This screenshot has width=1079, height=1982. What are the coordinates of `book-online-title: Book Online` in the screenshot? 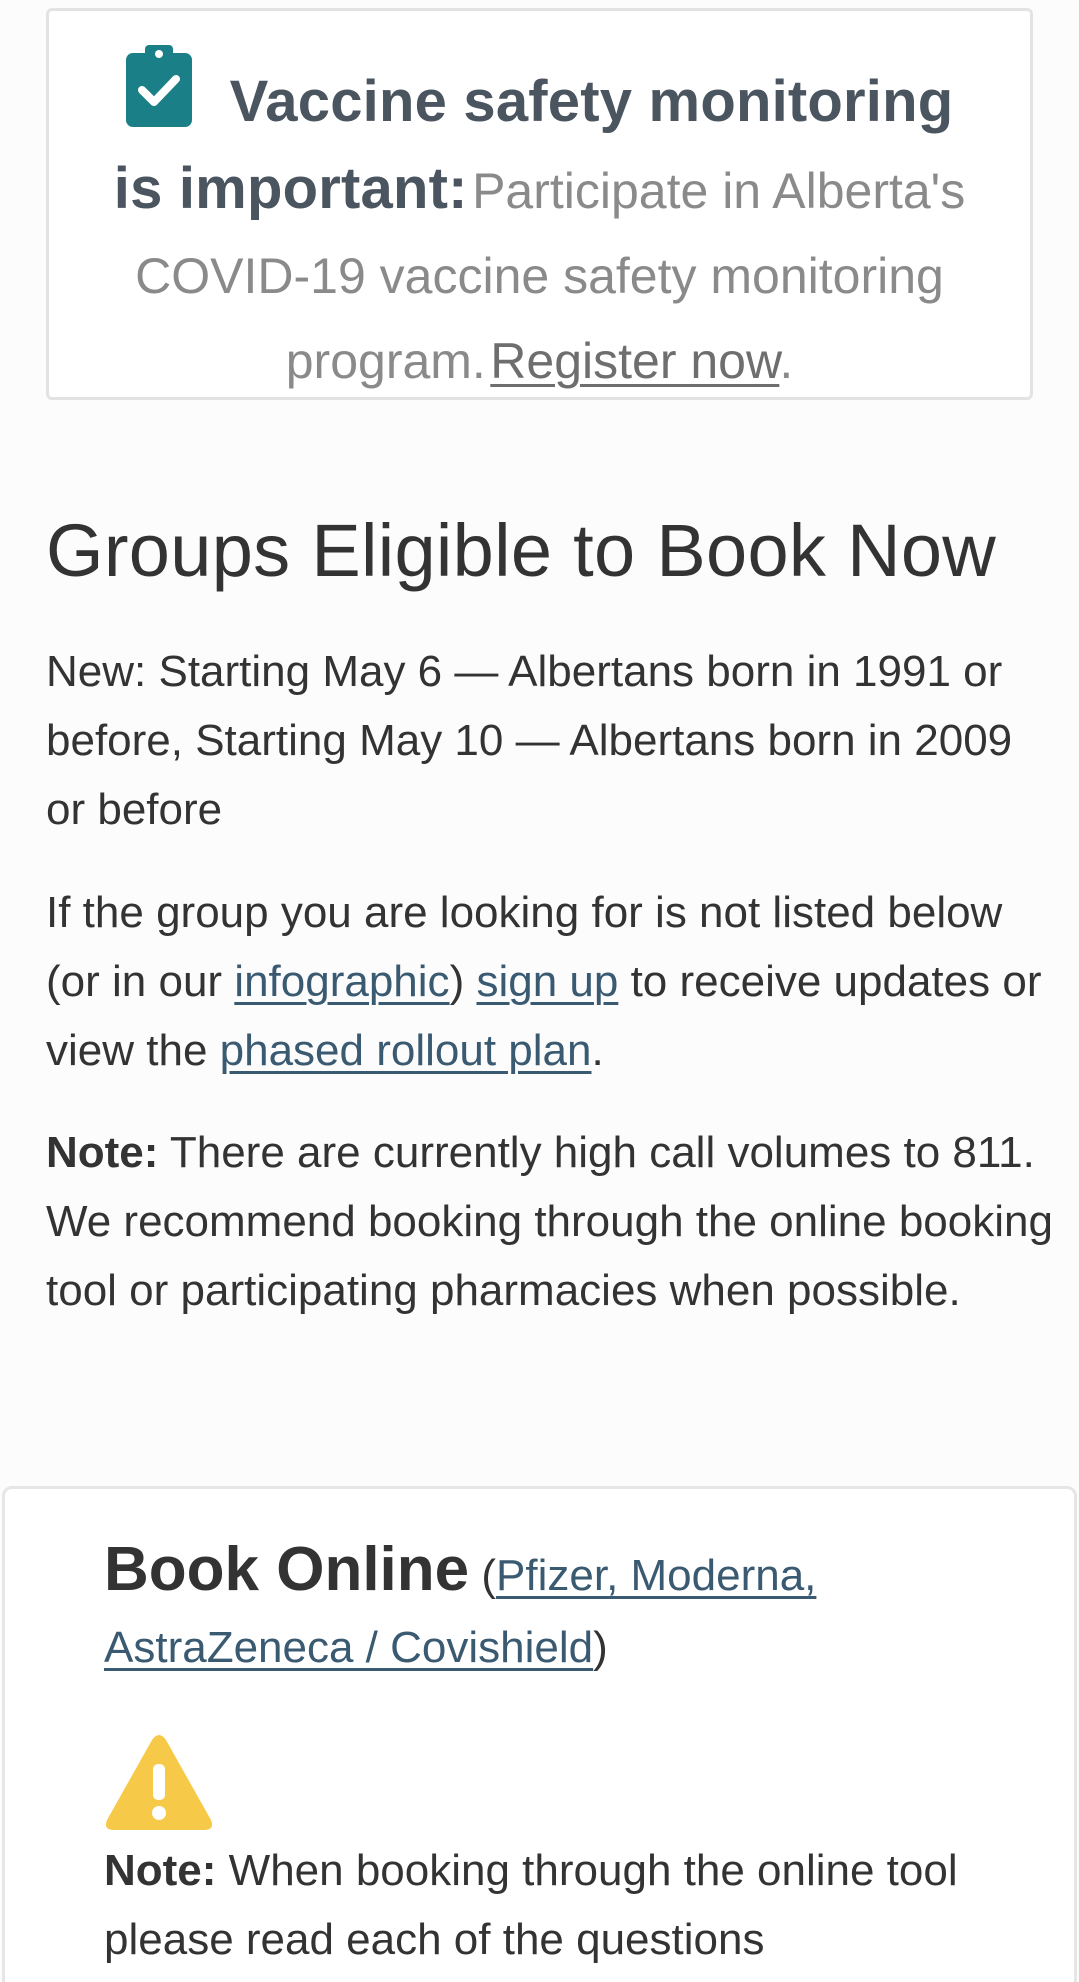 It's located at (287, 1569).